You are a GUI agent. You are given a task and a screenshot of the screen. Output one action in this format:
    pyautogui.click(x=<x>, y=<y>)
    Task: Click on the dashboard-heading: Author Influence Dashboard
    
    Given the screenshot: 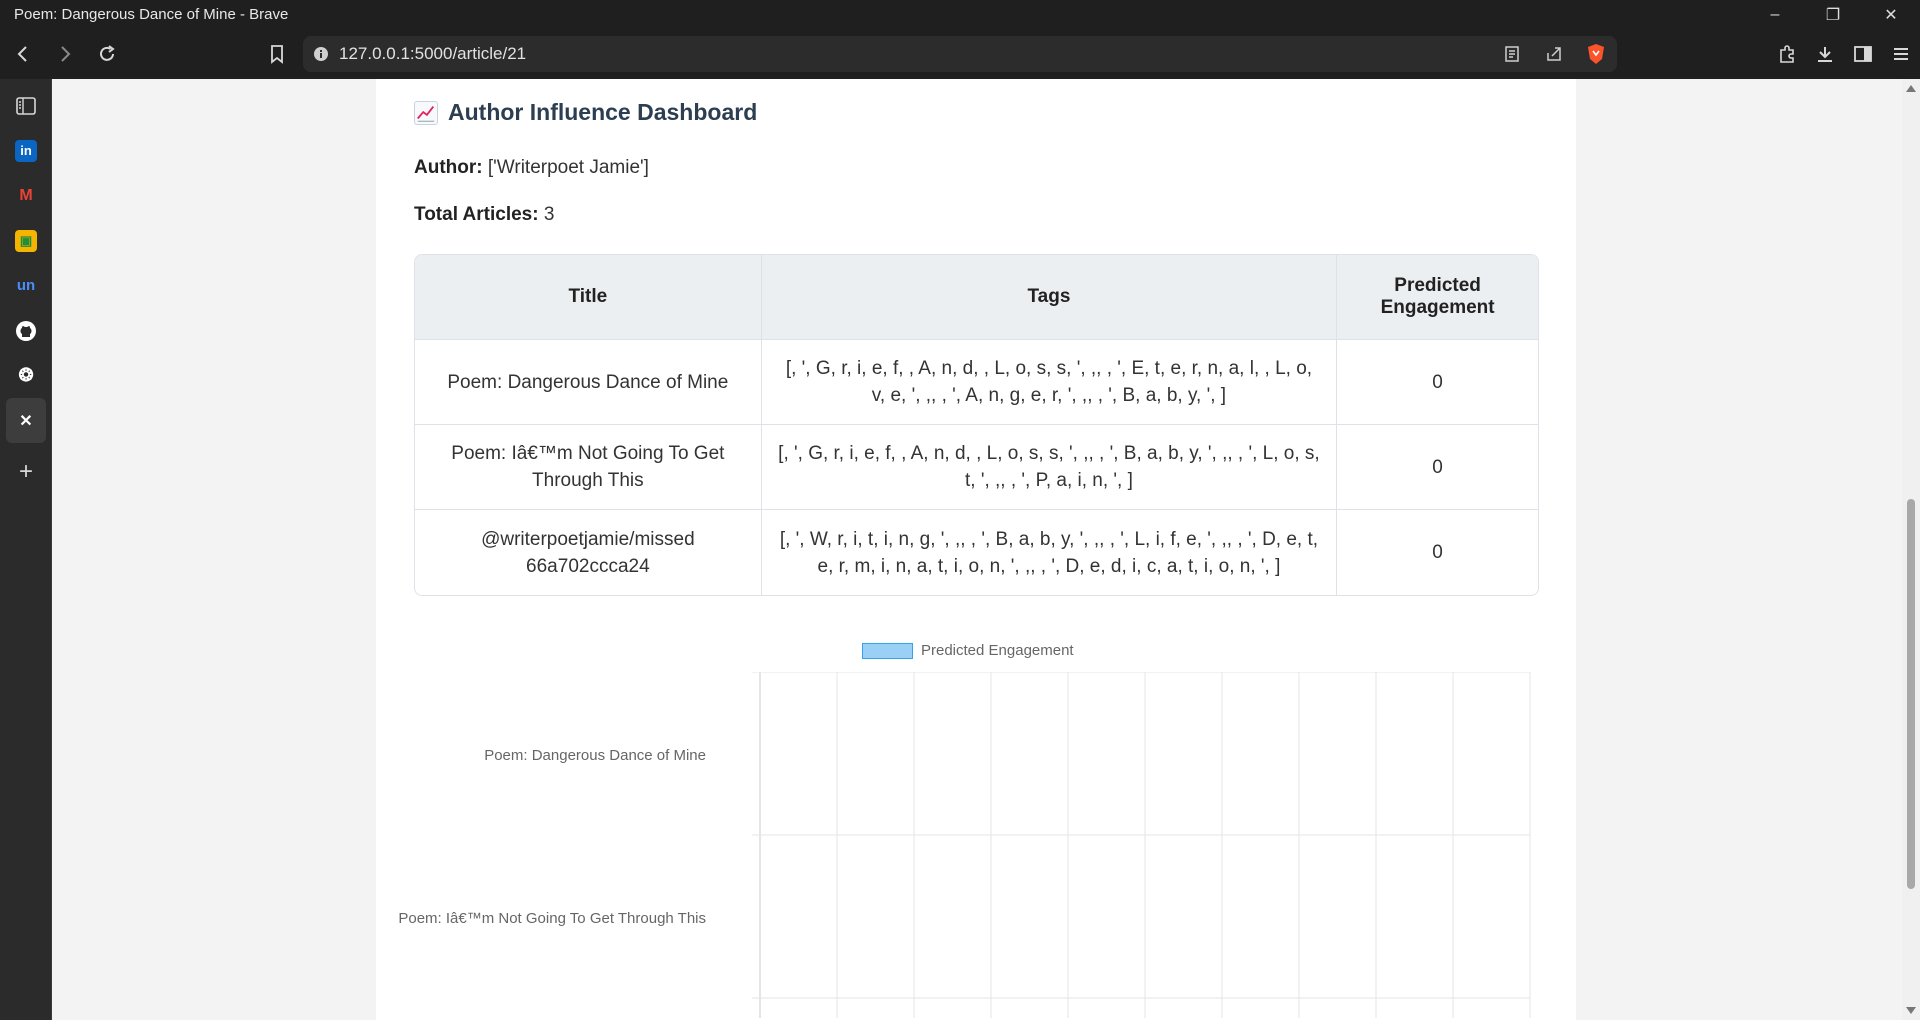 What is the action you would take?
    pyautogui.click(x=585, y=112)
    